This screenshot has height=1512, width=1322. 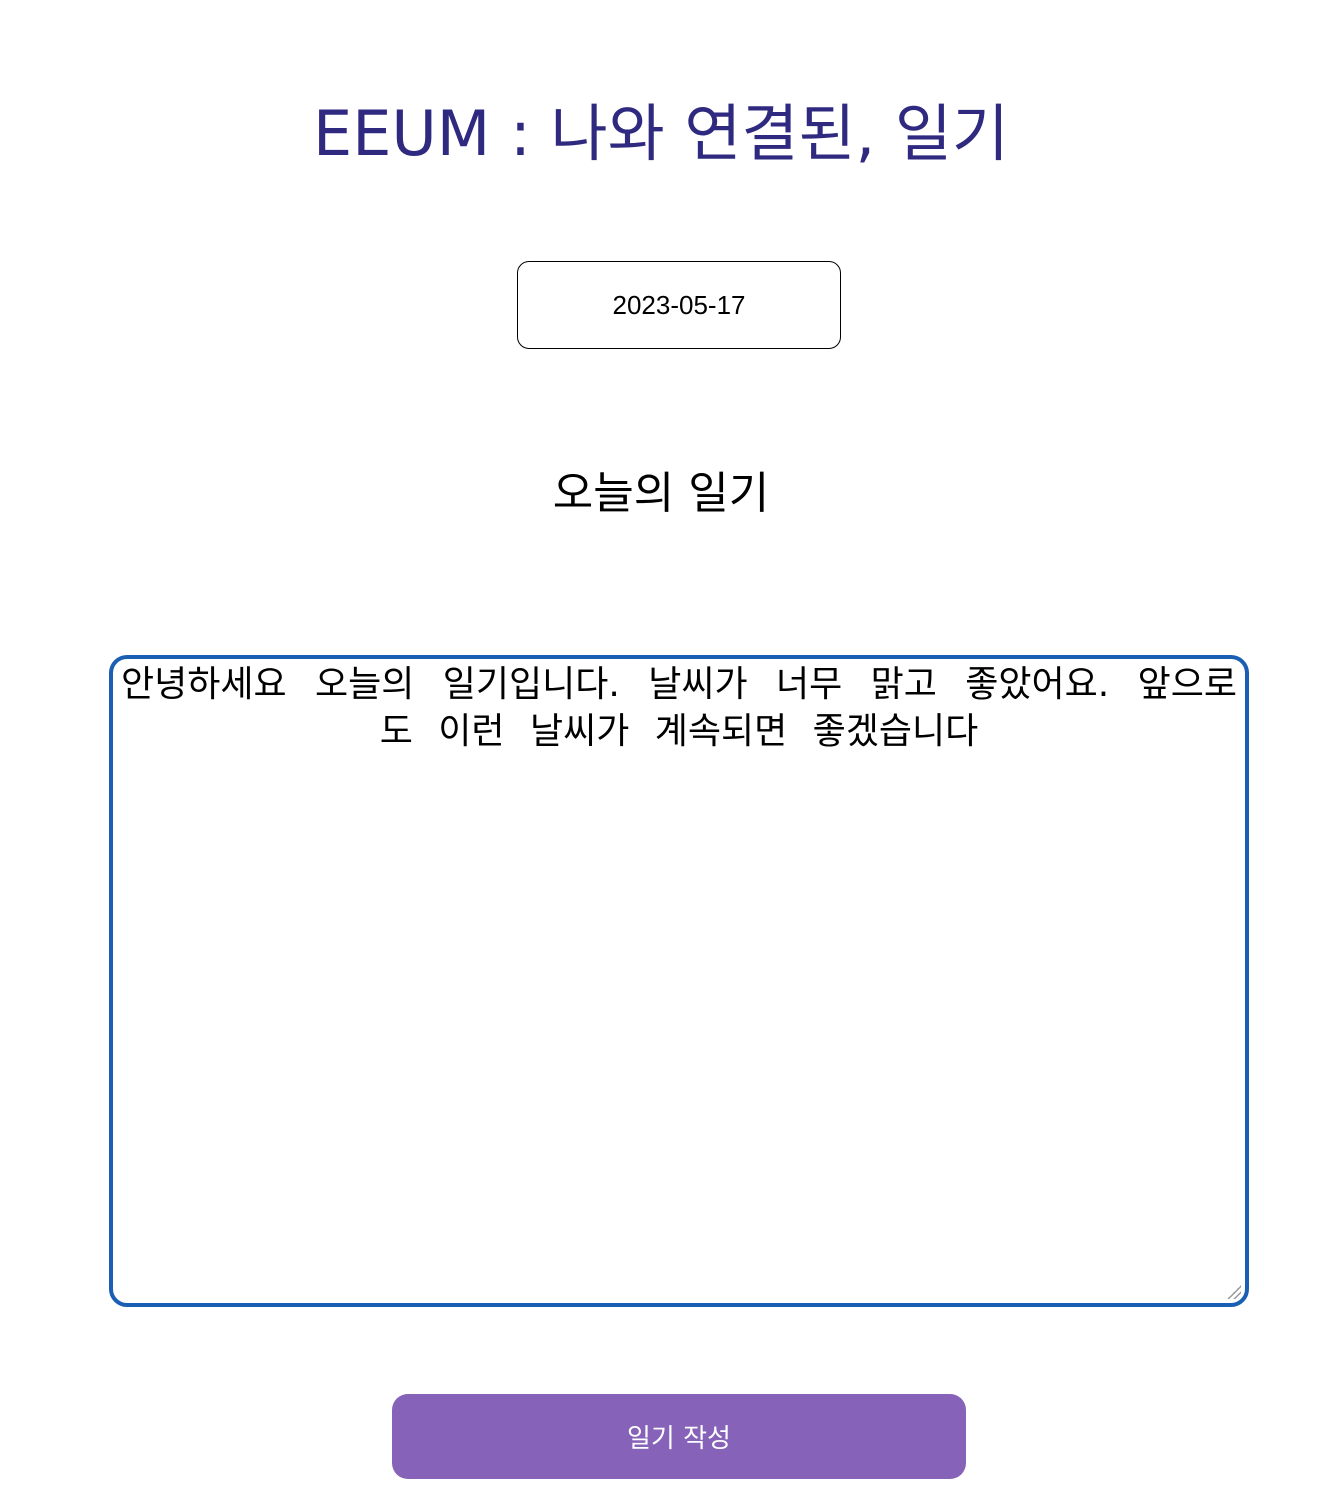 What do you see at coordinates (1234, 1292) in the screenshot?
I see `resize-handle-icon` at bounding box center [1234, 1292].